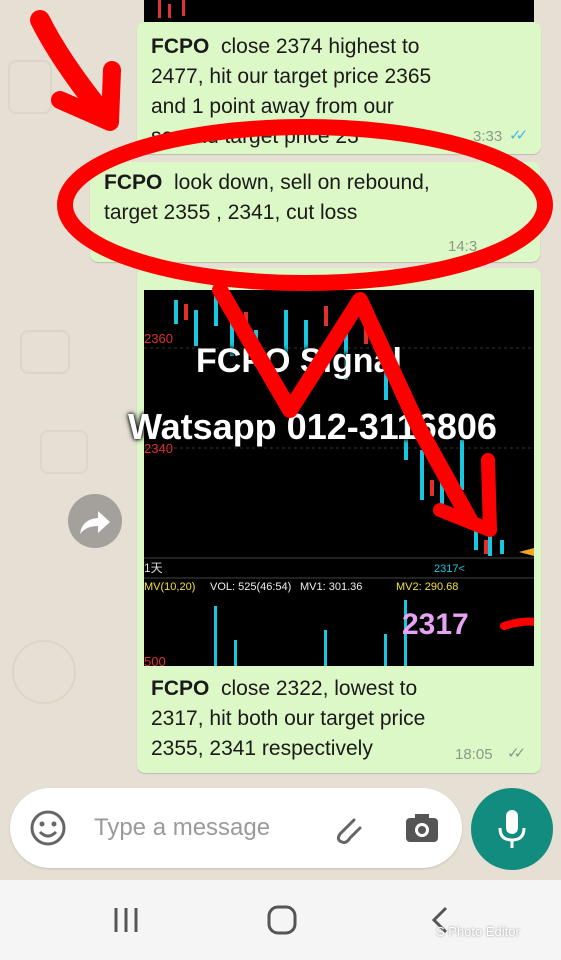 This screenshot has width=561, height=960. I want to click on system-navigation-bar: S Photo Editor, so click(280, 920).